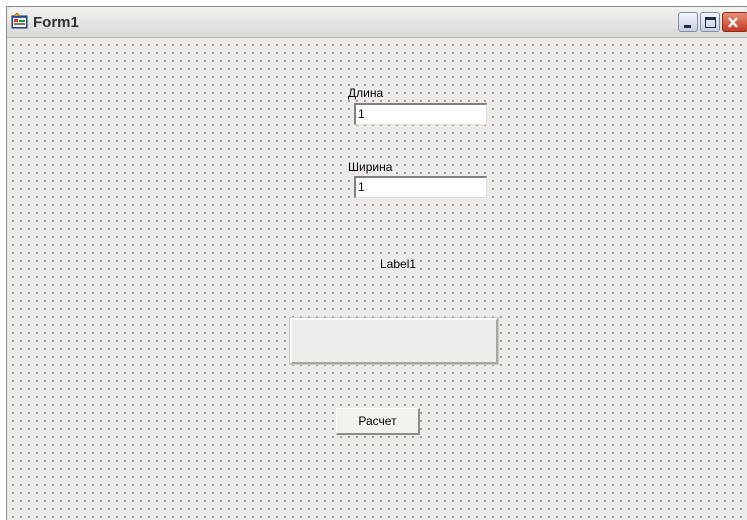 This screenshot has height=520, width=747. What do you see at coordinates (688, 22) in the screenshot?
I see `minimize-button` at bounding box center [688, 22].